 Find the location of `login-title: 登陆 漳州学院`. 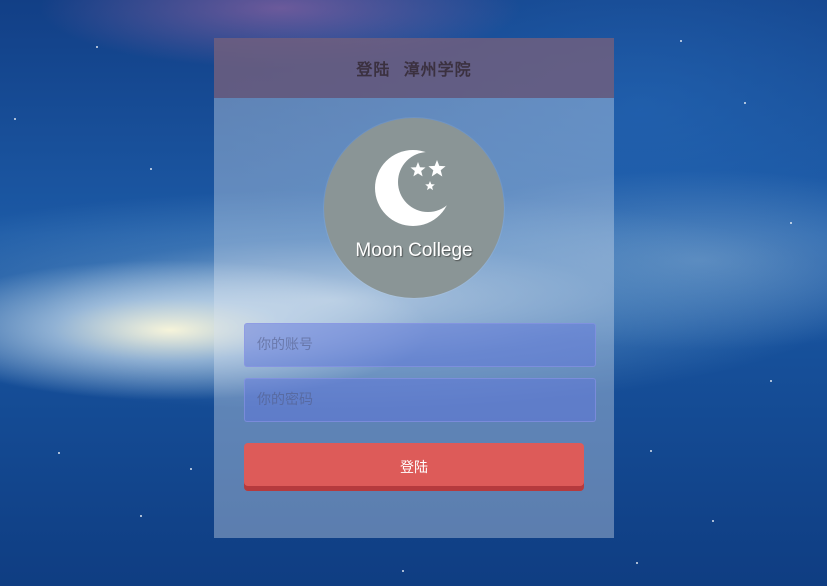

login-title: 登陆 漳州学院 is located at coordinates (414, 69).